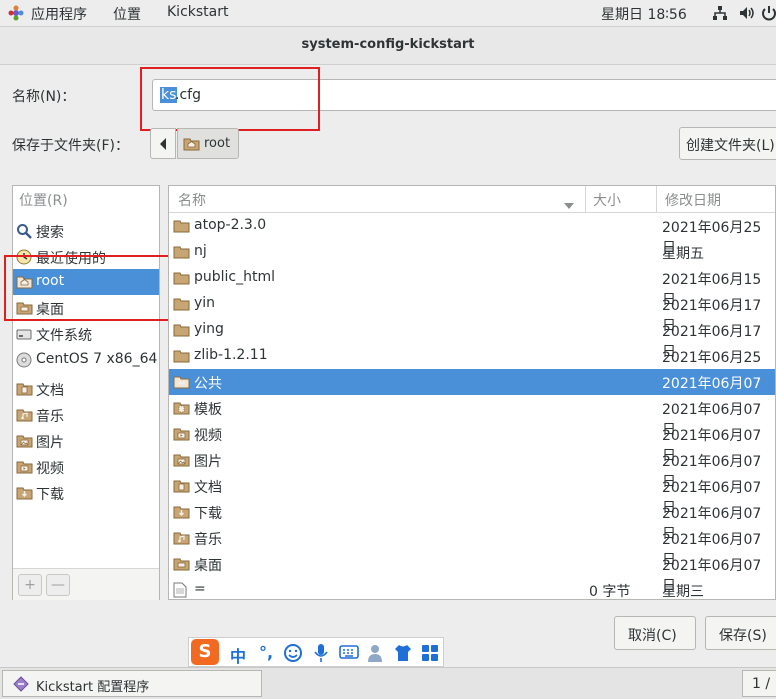 The image size is (776, 699). What do you see at coordinates (430, 655) in the screenshot?
I see `toolbox-grid-icon` at bounding box center [430, 655].